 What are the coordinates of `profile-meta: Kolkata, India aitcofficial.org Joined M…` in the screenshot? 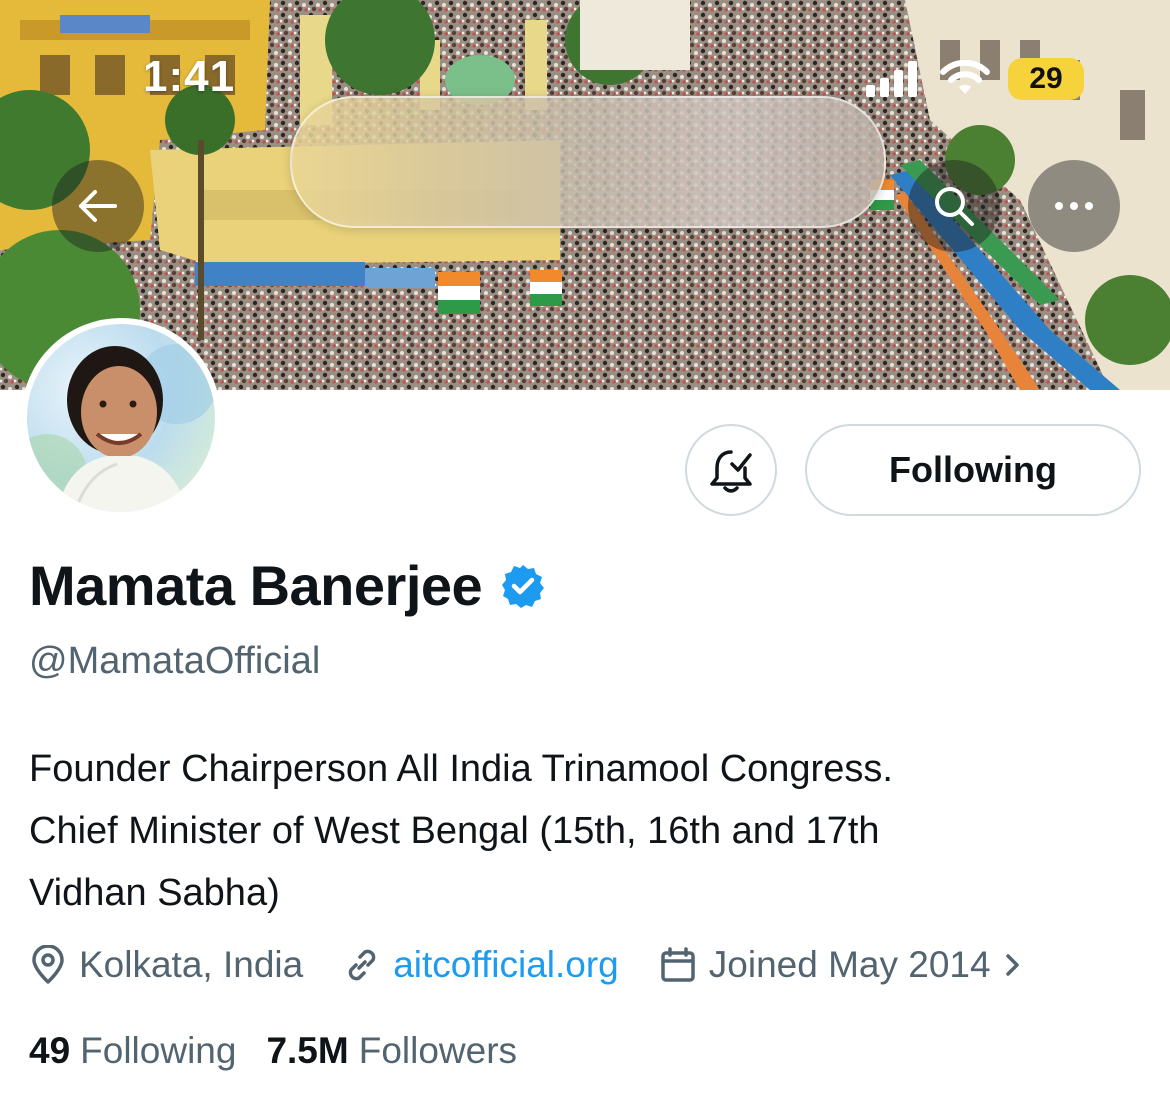 It's located at (546, 965).